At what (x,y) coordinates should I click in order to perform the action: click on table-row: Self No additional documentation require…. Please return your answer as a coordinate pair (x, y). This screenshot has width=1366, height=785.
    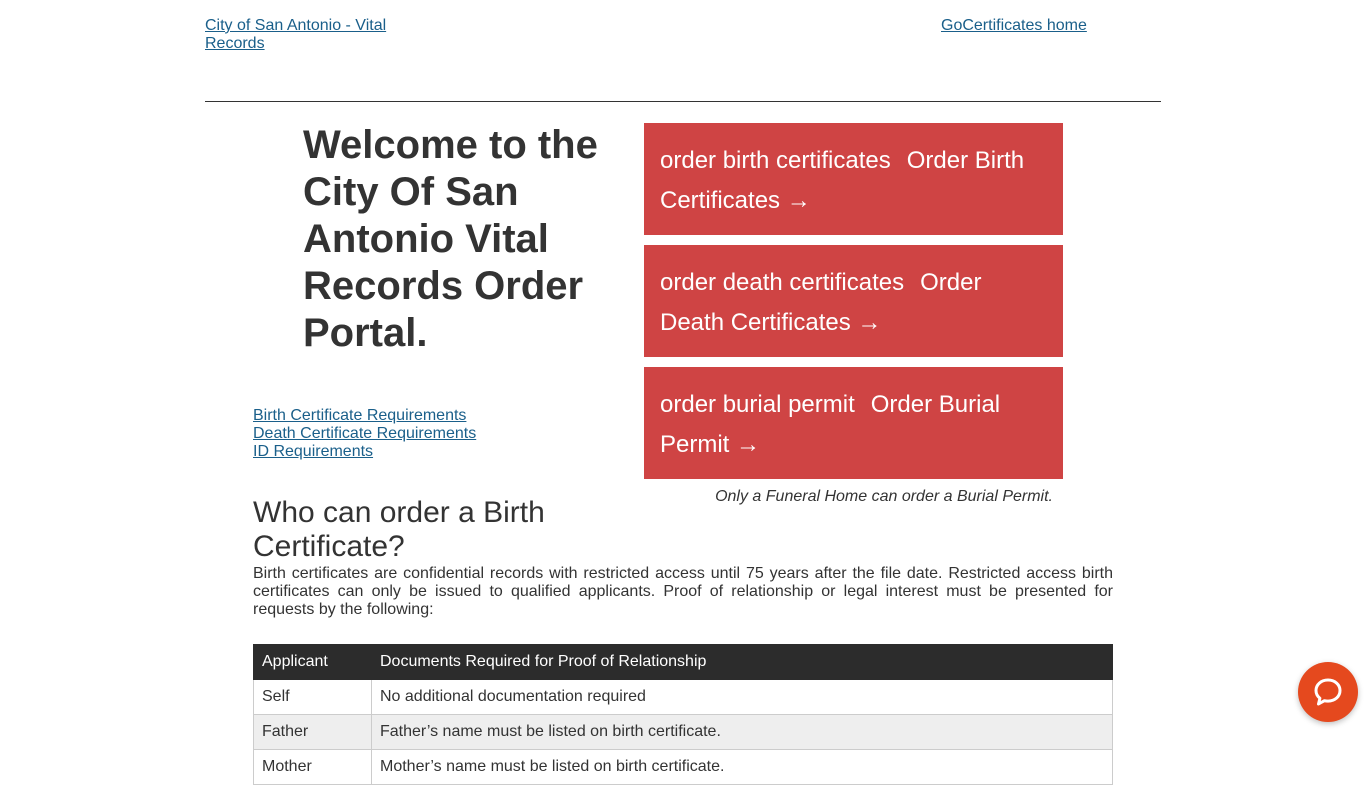
    Looking at the image, I should click on (683, 697).